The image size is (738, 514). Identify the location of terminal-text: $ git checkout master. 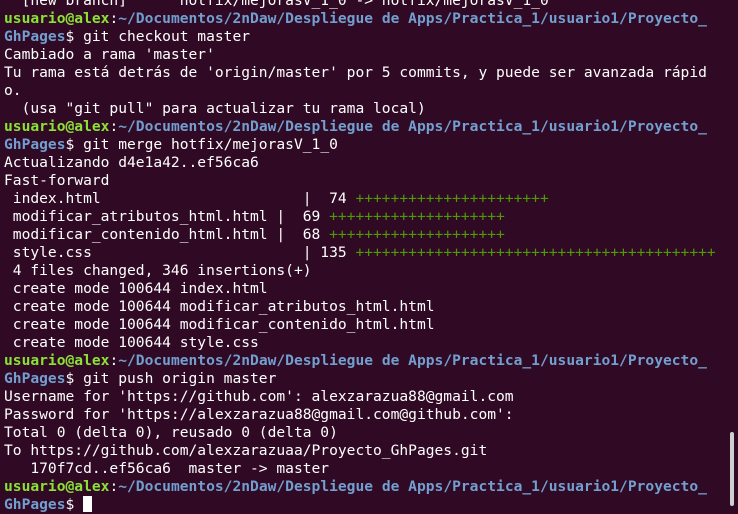
(158, 36).